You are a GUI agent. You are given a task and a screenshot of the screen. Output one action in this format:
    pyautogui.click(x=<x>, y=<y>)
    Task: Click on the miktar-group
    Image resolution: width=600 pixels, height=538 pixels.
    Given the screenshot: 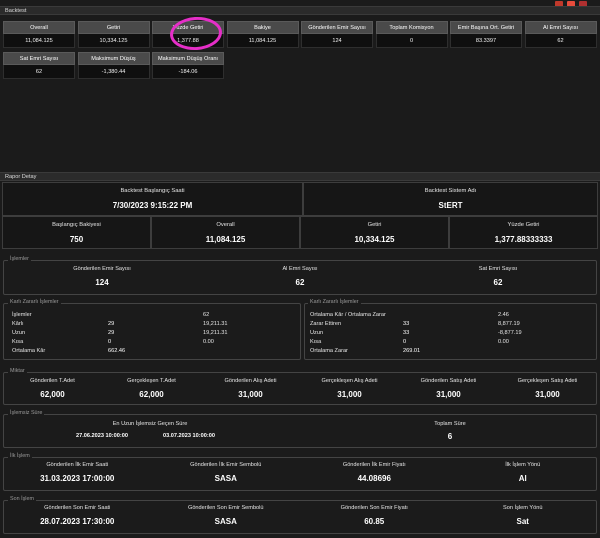 What is the action you would take?
    pyautogui.click(x=300, y=388)
    